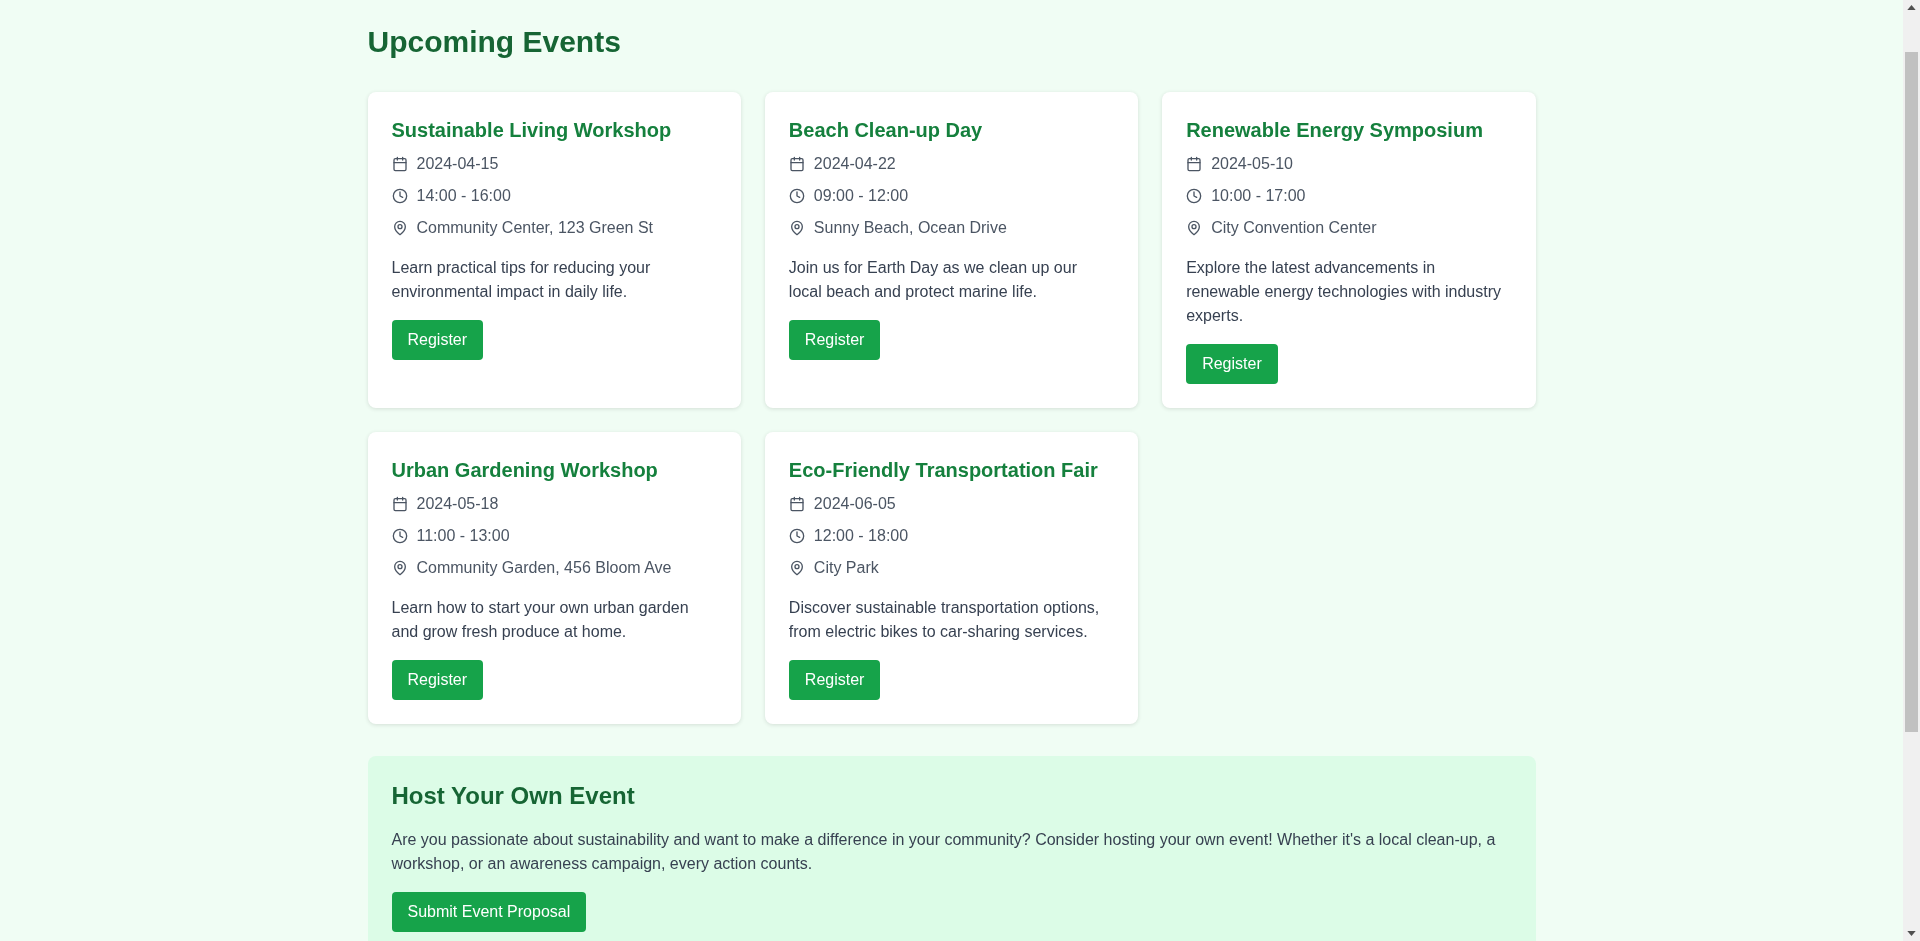 Image resolution: width=1920 pixels, height=941 pixels. Describe the element at coordinates (933, 280) in the screenshot. I see `event-description: Join us for Earth Day as we clean up our local beach and protect marine life.` at that location.